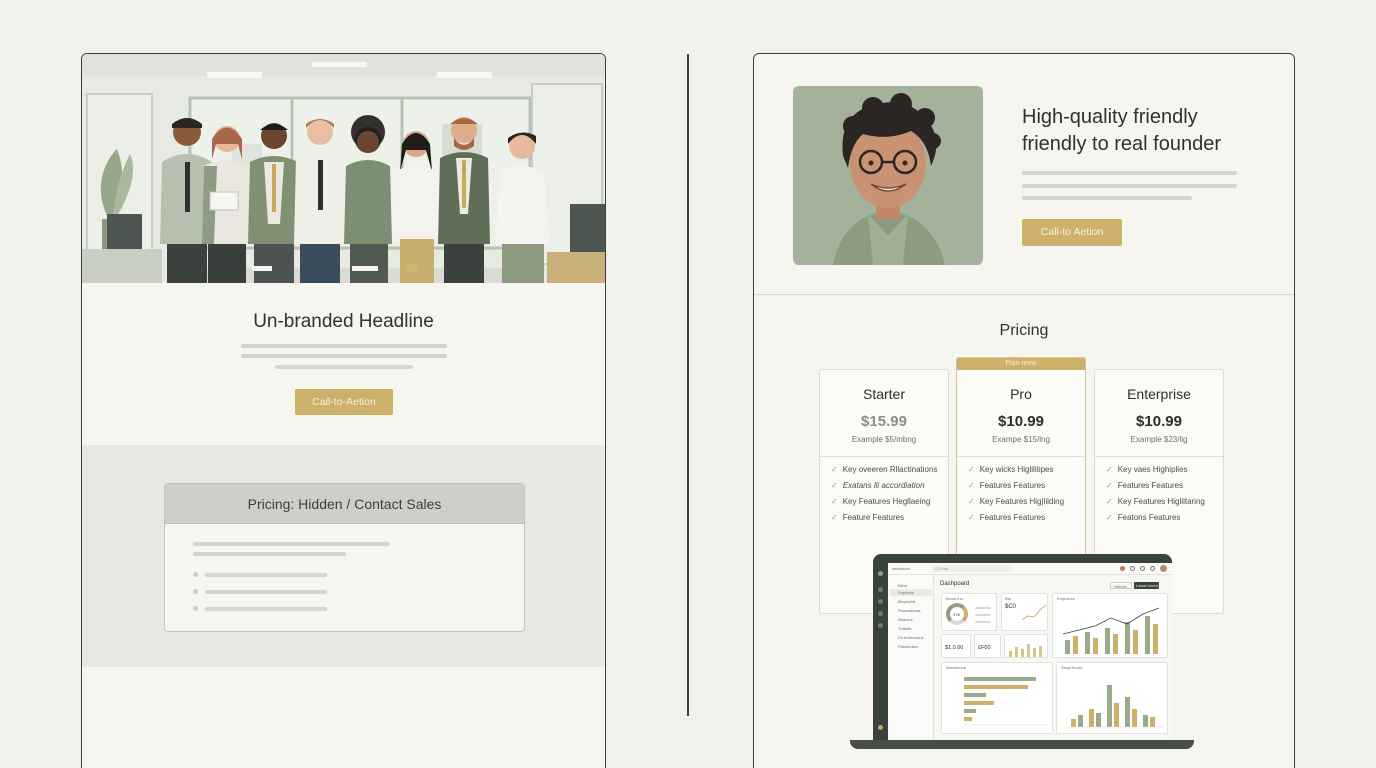  Describe the element at coordinates (956, 667) in the screenshot. I see `chart-label: Ailsrtionant` at that location.